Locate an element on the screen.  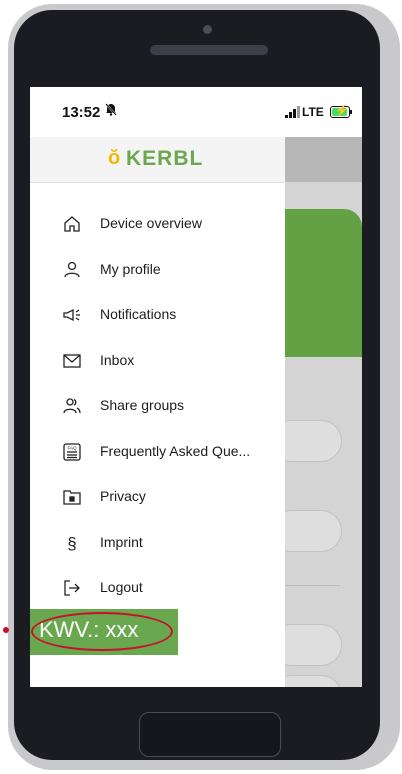
menu-item-logout: Logout is located at coordinates (157, 588).